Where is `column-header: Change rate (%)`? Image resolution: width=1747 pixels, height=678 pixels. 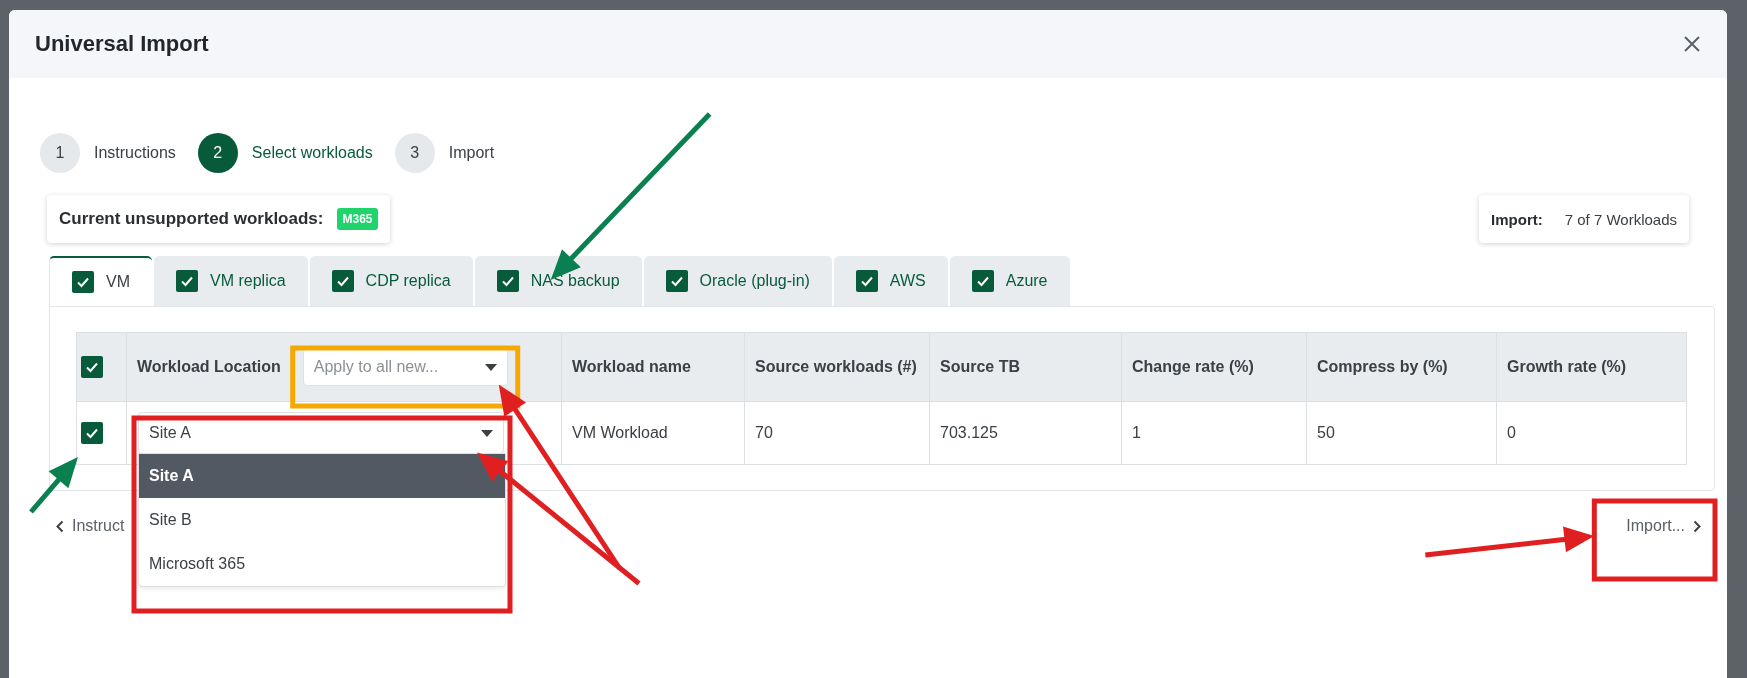 column-header: Change rate (%) is located at coordinates (1214, 367).